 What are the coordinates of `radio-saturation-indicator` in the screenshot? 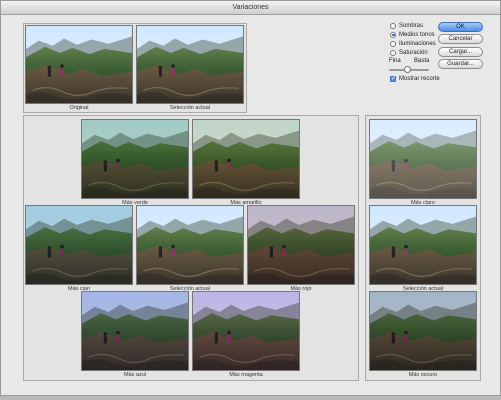 It's located at (393, 52).